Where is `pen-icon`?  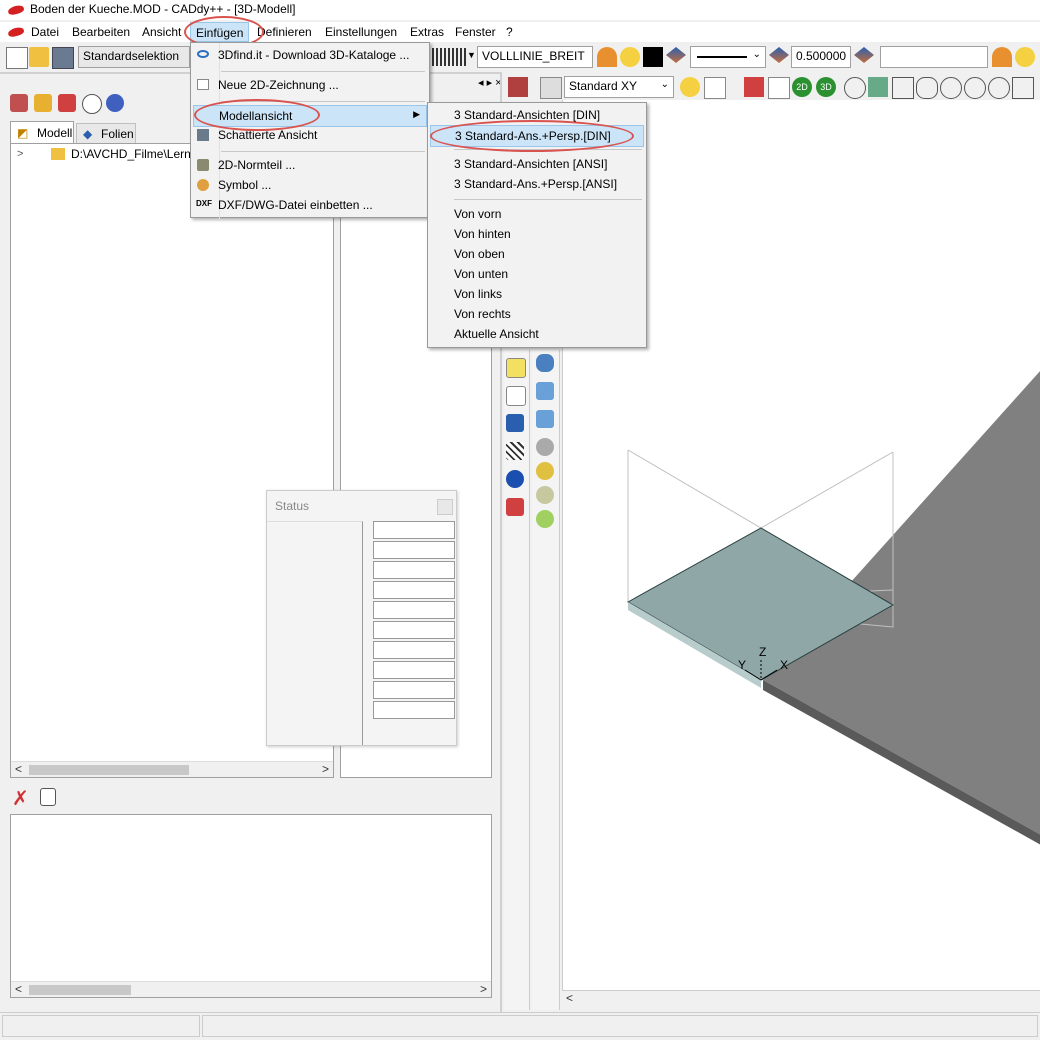
pen-icon is located at coordinates (754, 87).